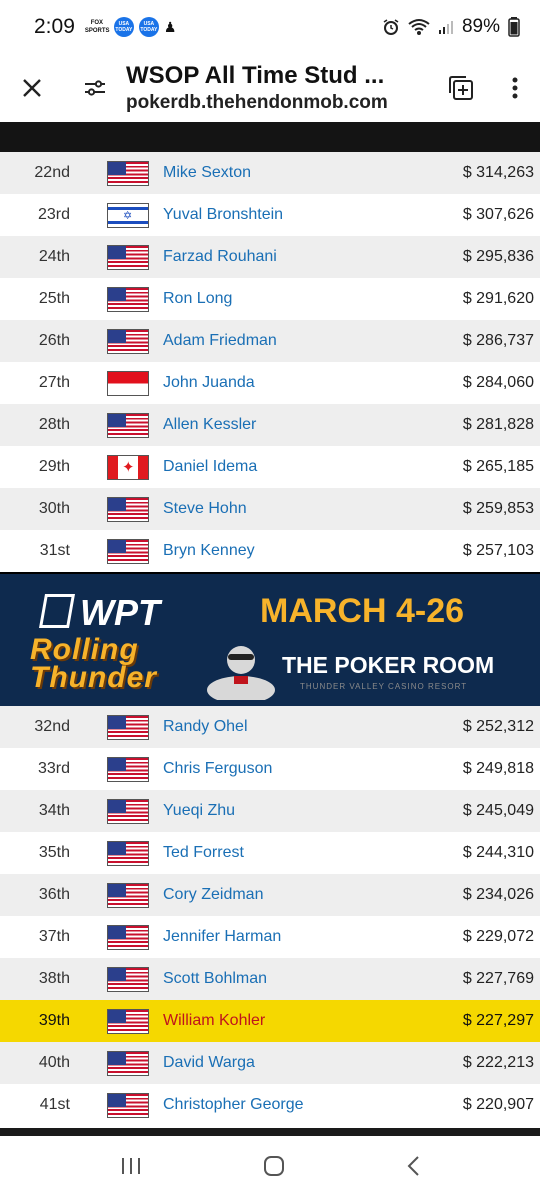 This screenshot has height=1200, width=540. What do you see at coordinates (54, 466) in the screenshot?
I see `rank-cell: 29th` at bounding box center [54, 466].